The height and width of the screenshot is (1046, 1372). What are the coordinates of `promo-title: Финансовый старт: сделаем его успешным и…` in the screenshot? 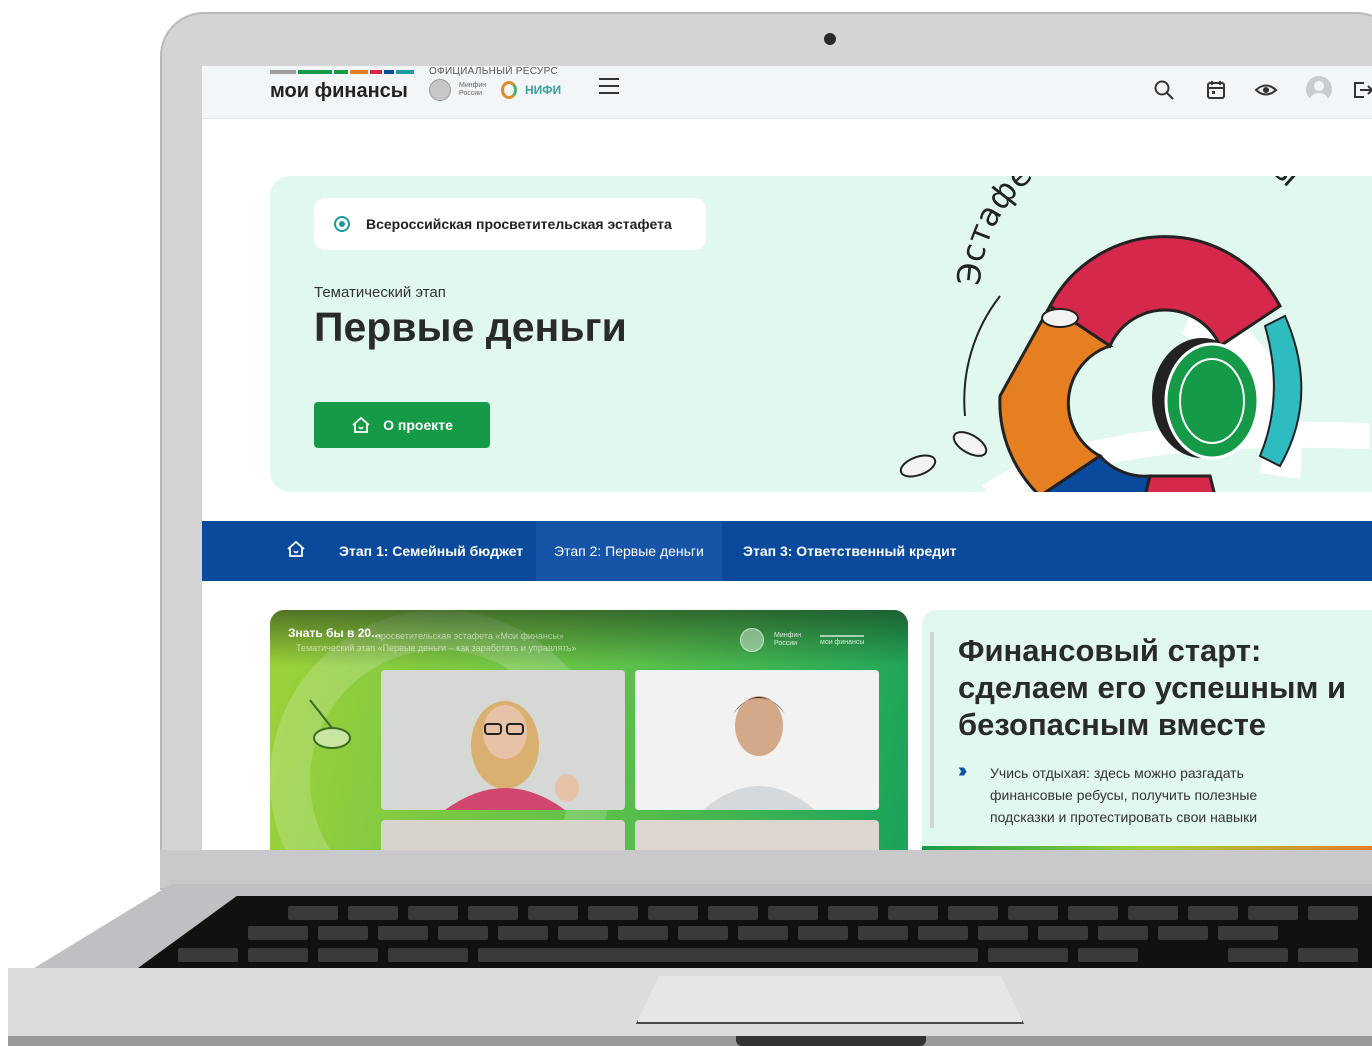 It's located at (1152, 687).